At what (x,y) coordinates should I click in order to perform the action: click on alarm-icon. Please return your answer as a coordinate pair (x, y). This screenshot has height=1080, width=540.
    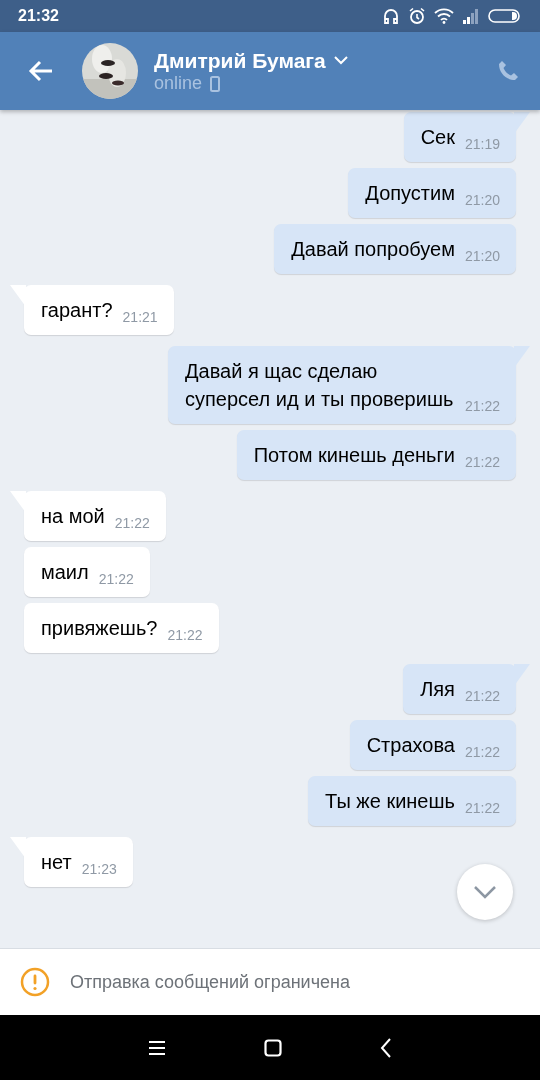
    Looking at the image, I should click on (417, 16).